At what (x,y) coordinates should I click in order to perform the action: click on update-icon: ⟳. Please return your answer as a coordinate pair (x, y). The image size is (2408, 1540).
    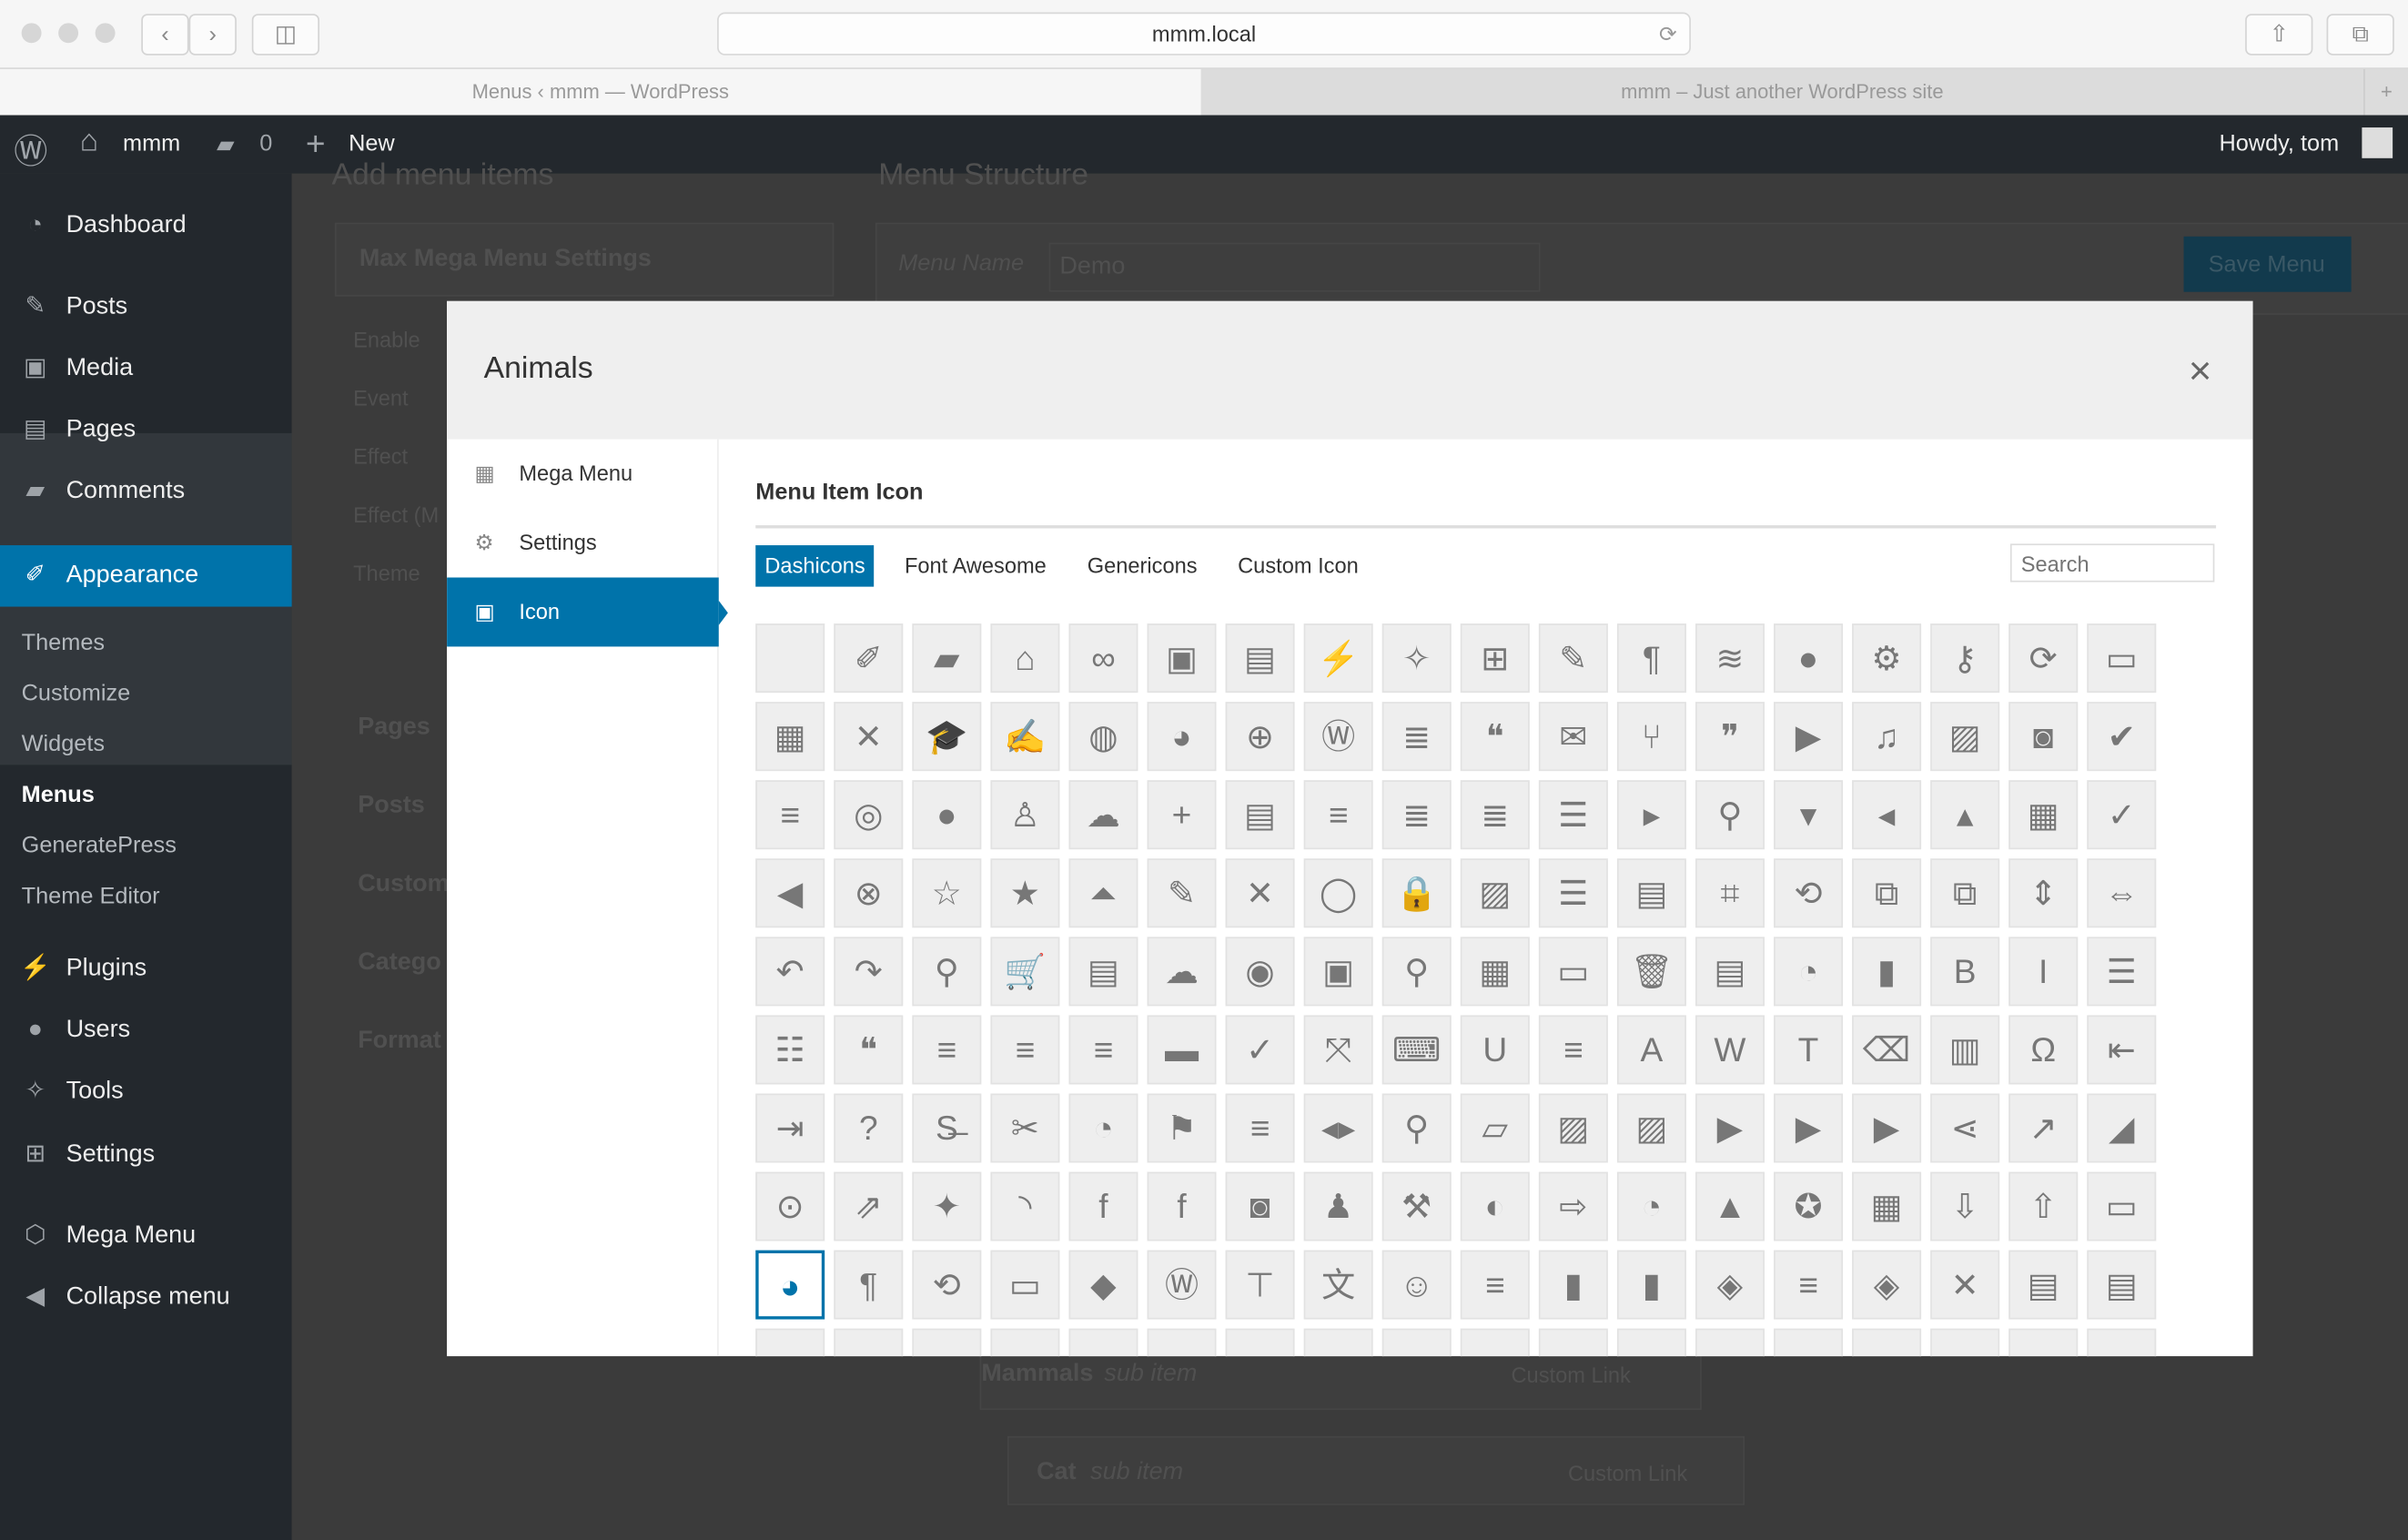
    Looking at the image, I should click on (2043, 658).